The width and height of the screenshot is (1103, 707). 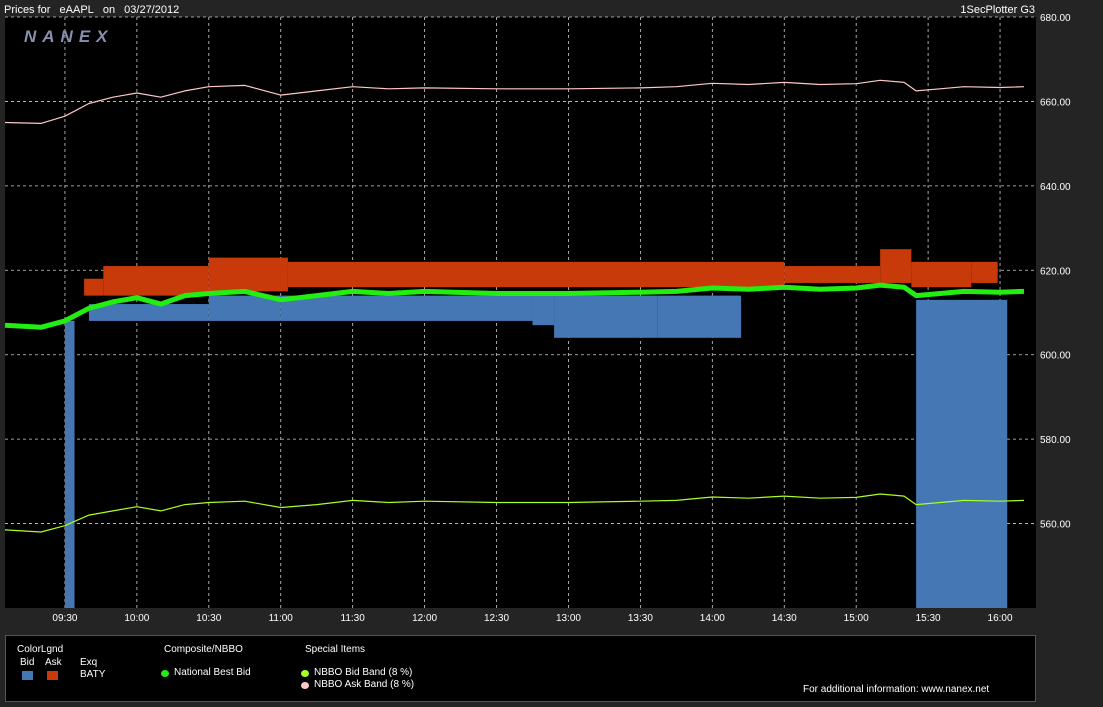 What do you see at coordinates (1055, 271) in the screenshot?
I see `y-tick-label: 620.00` at bounding box center [1055, 271].